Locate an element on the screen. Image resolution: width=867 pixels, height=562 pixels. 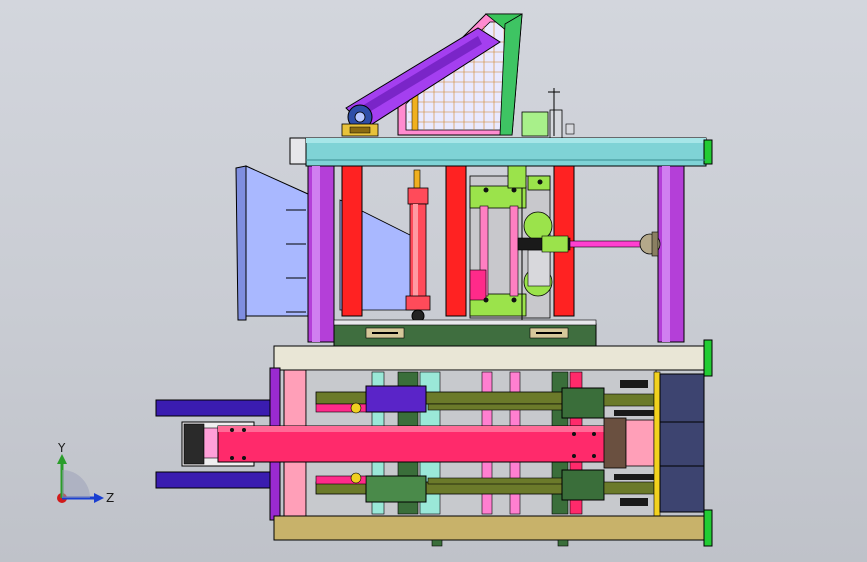
y-axis-label: Y is located at coordinates (61, 448).